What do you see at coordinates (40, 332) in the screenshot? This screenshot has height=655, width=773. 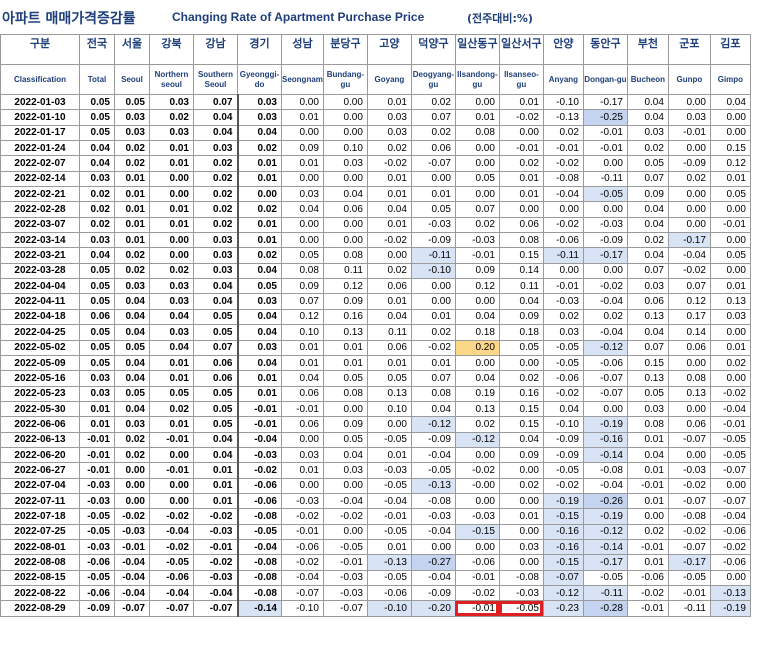 I see `row-date-cell: 2022-04-25` at bounding box center [40, 332].